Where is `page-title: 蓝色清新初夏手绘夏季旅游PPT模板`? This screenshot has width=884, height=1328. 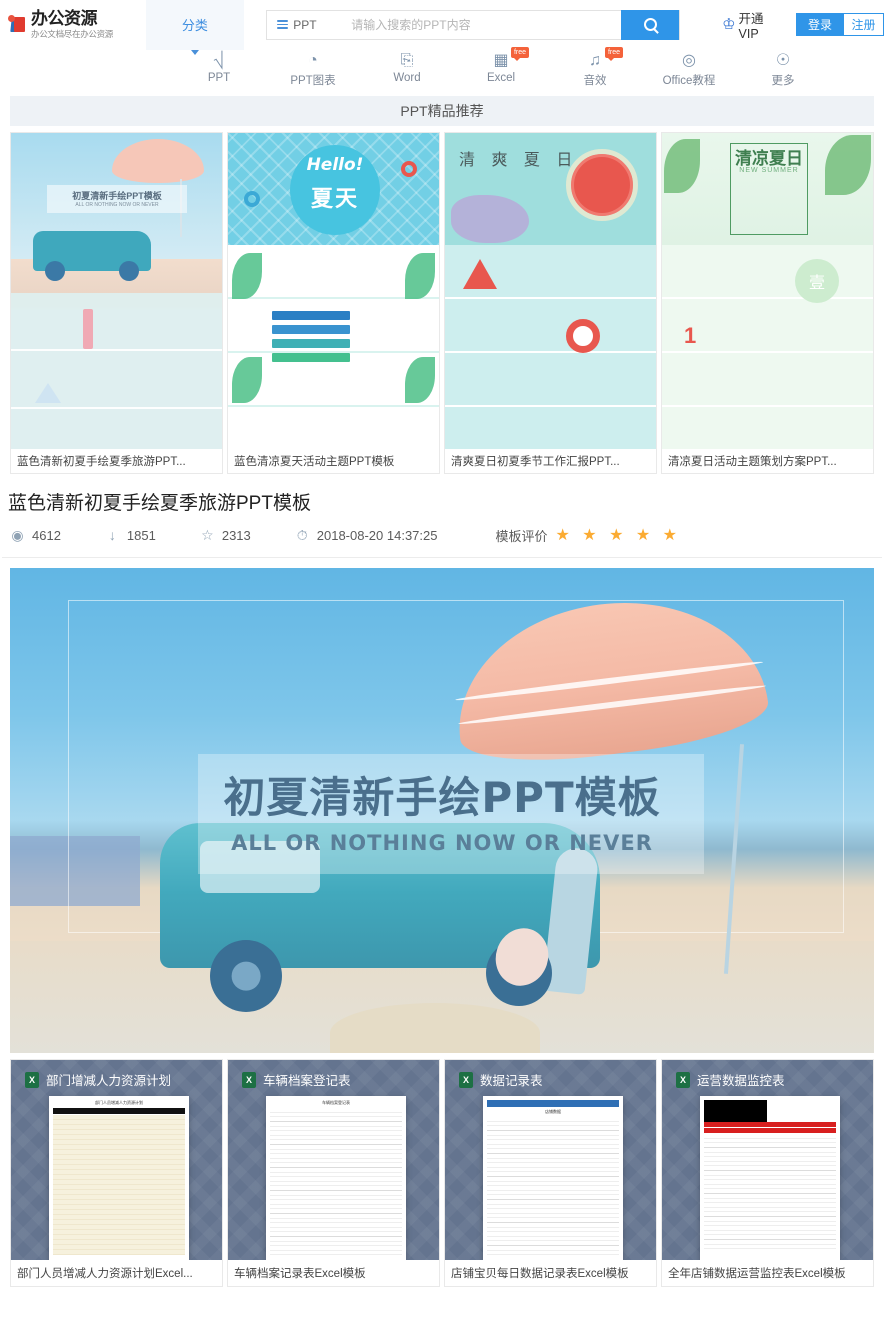
page-title: 蓝色清新初夏手绘夏季旅游PPT模板 is located at coordinates (159, 503).